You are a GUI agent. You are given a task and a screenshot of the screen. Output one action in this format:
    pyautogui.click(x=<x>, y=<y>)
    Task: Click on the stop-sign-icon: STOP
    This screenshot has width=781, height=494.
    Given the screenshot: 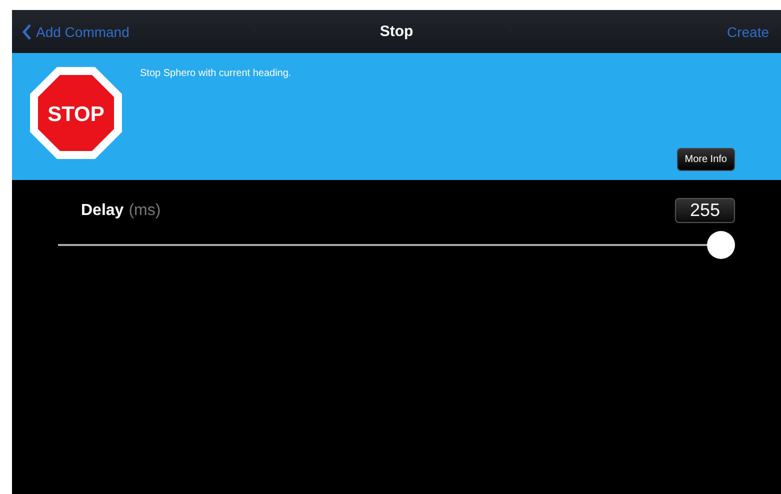 What is the action you would take?
    pyautogui.click(x=76, y=113)
    